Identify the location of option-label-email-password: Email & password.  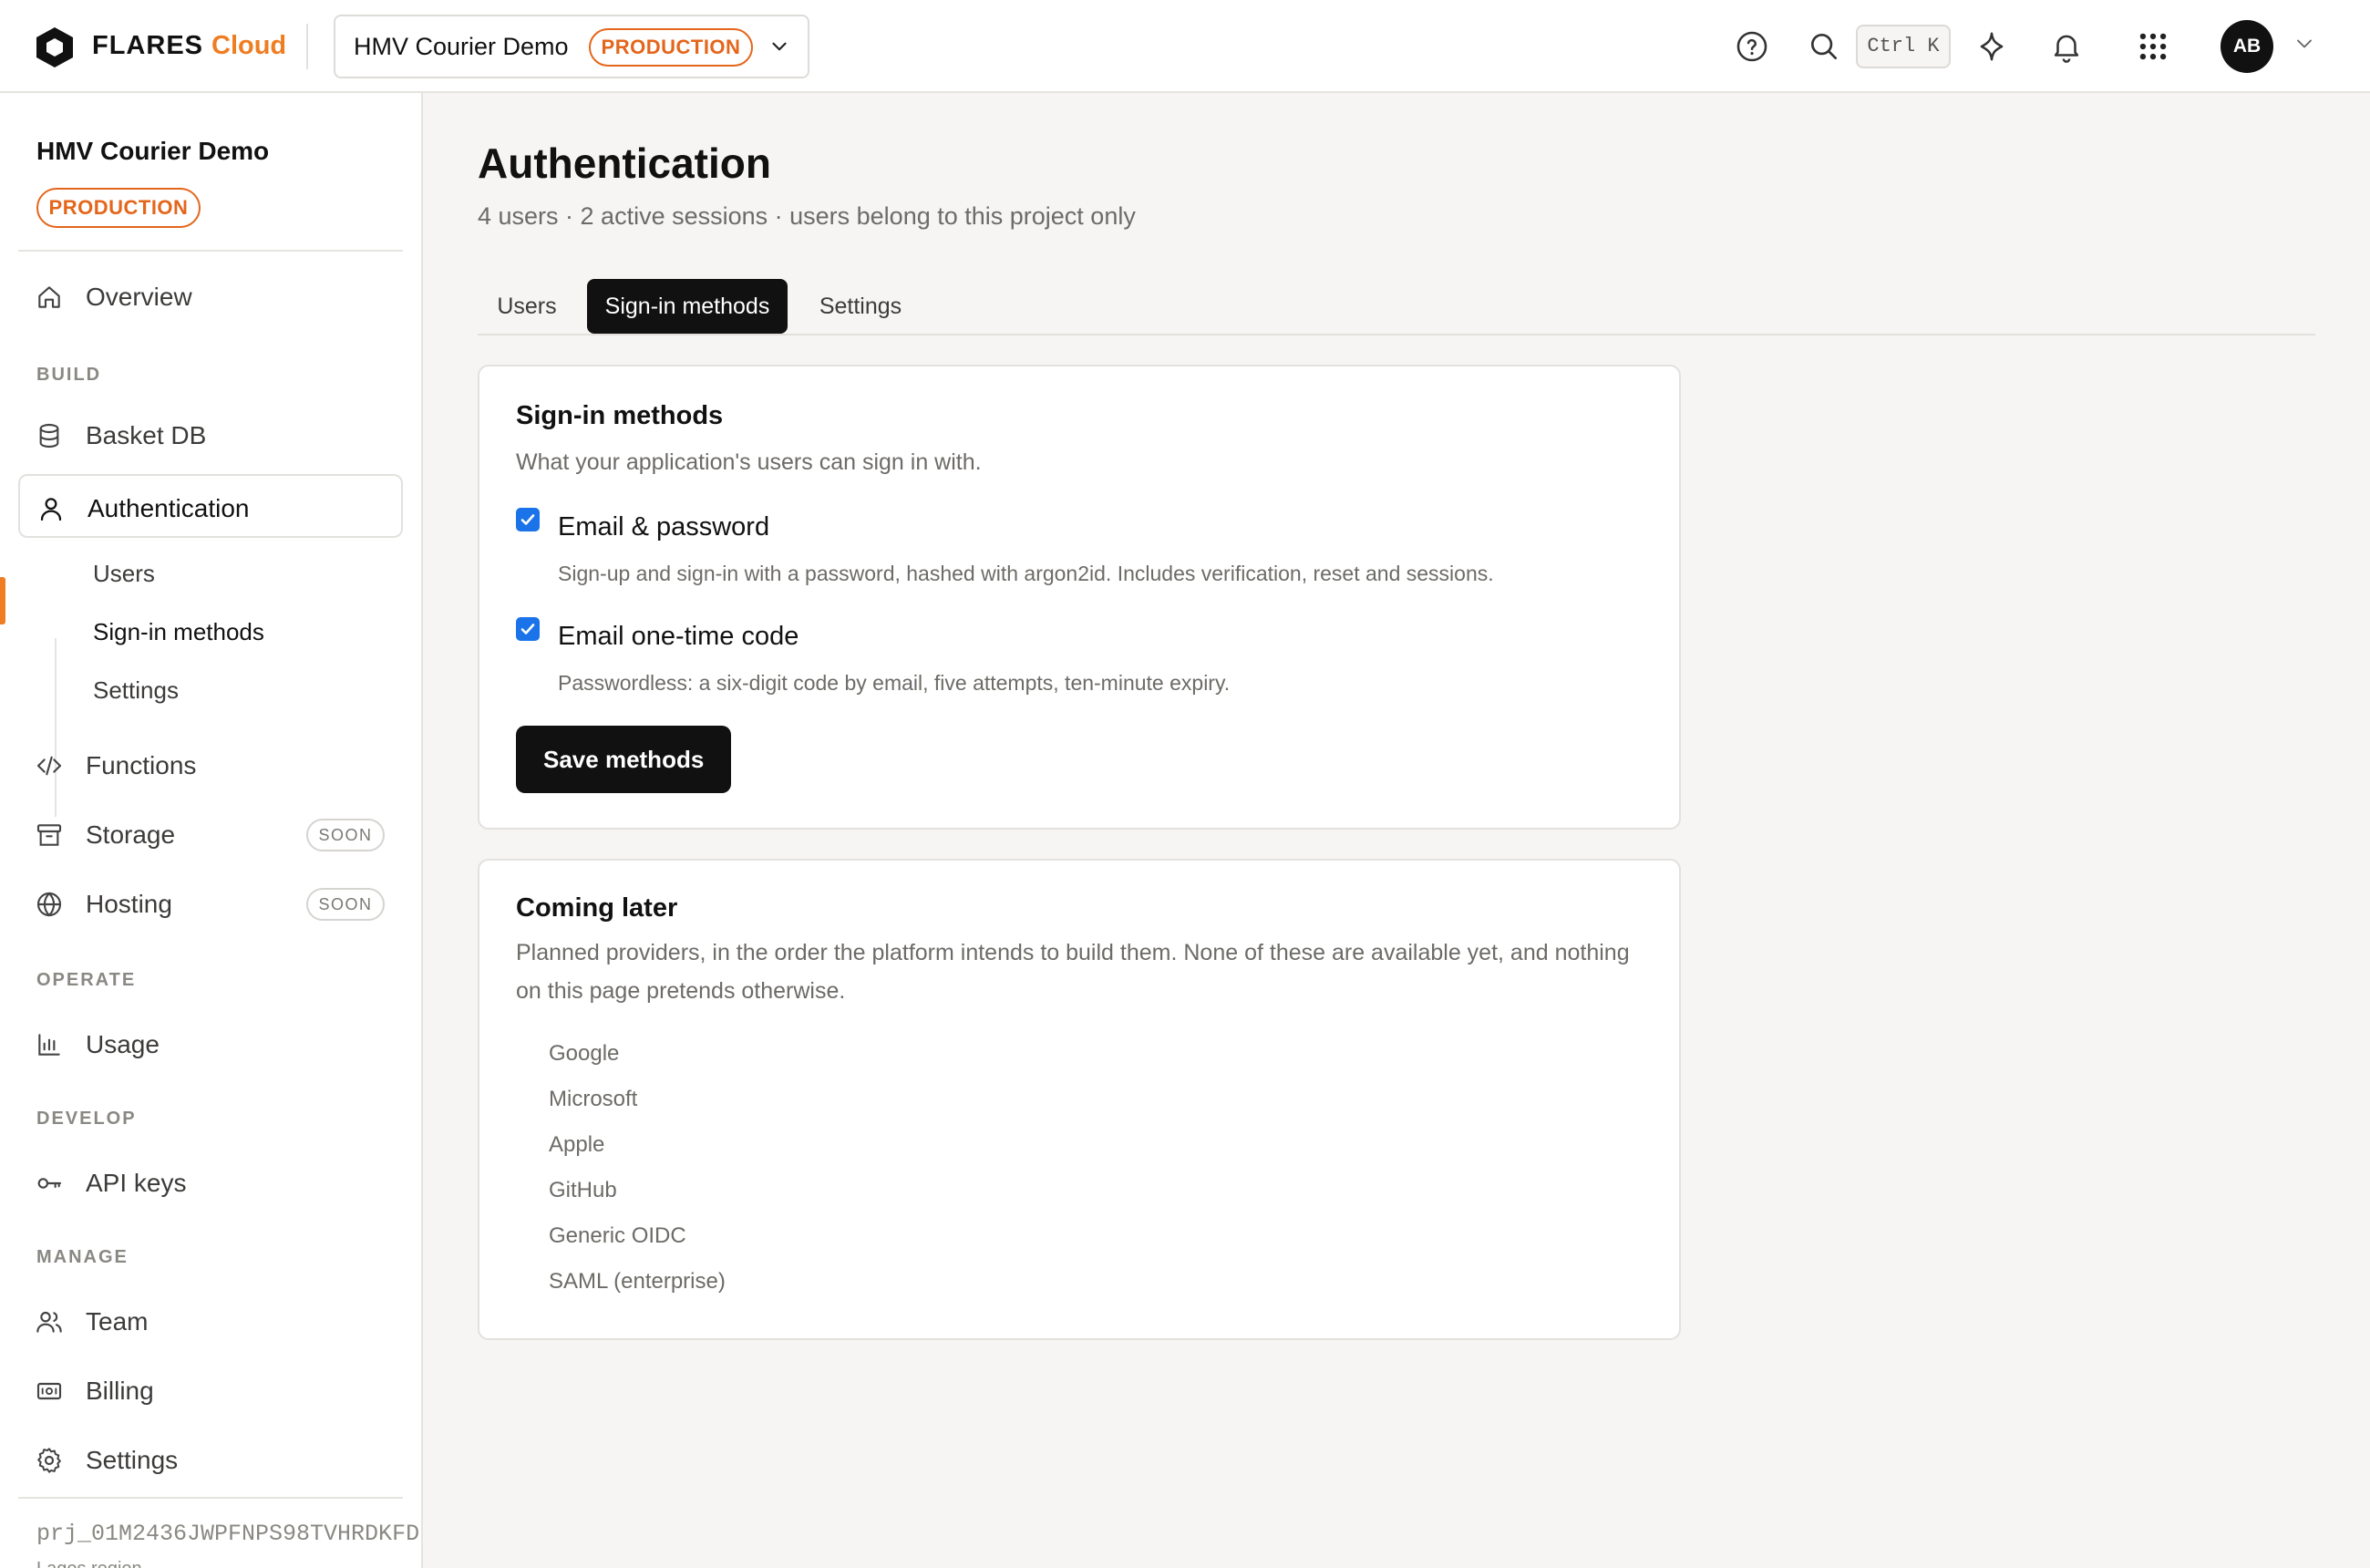
(663, 527).